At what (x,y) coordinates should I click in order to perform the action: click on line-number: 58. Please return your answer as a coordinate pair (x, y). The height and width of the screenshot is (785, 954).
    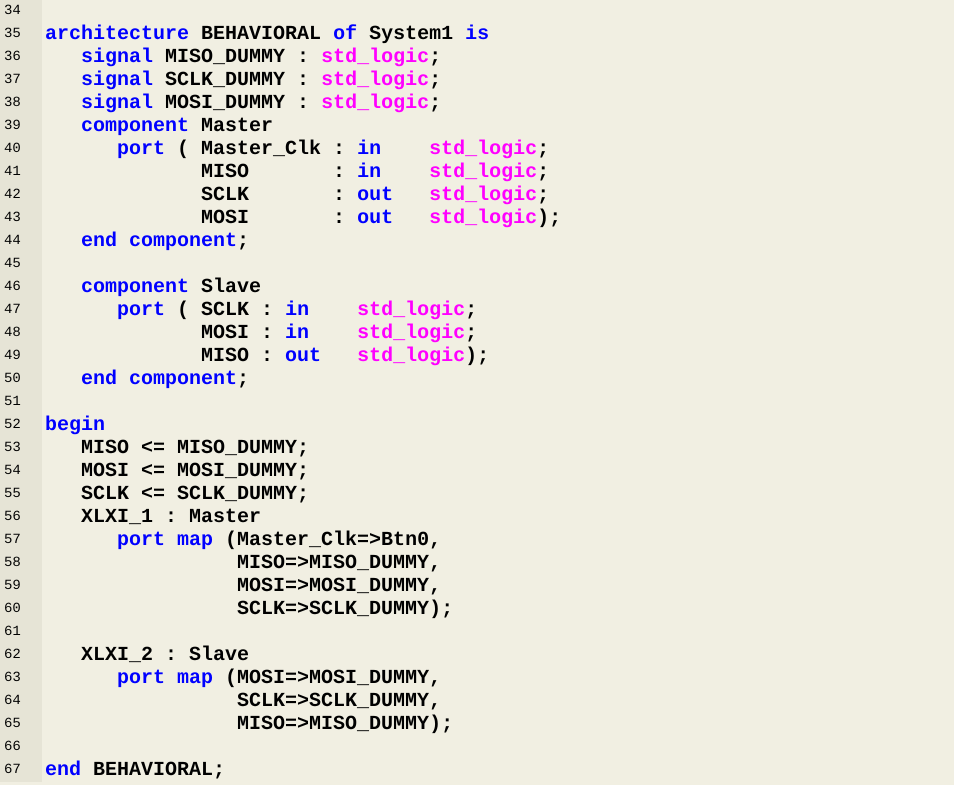
    Looking at the image, I should click on (12, 563).